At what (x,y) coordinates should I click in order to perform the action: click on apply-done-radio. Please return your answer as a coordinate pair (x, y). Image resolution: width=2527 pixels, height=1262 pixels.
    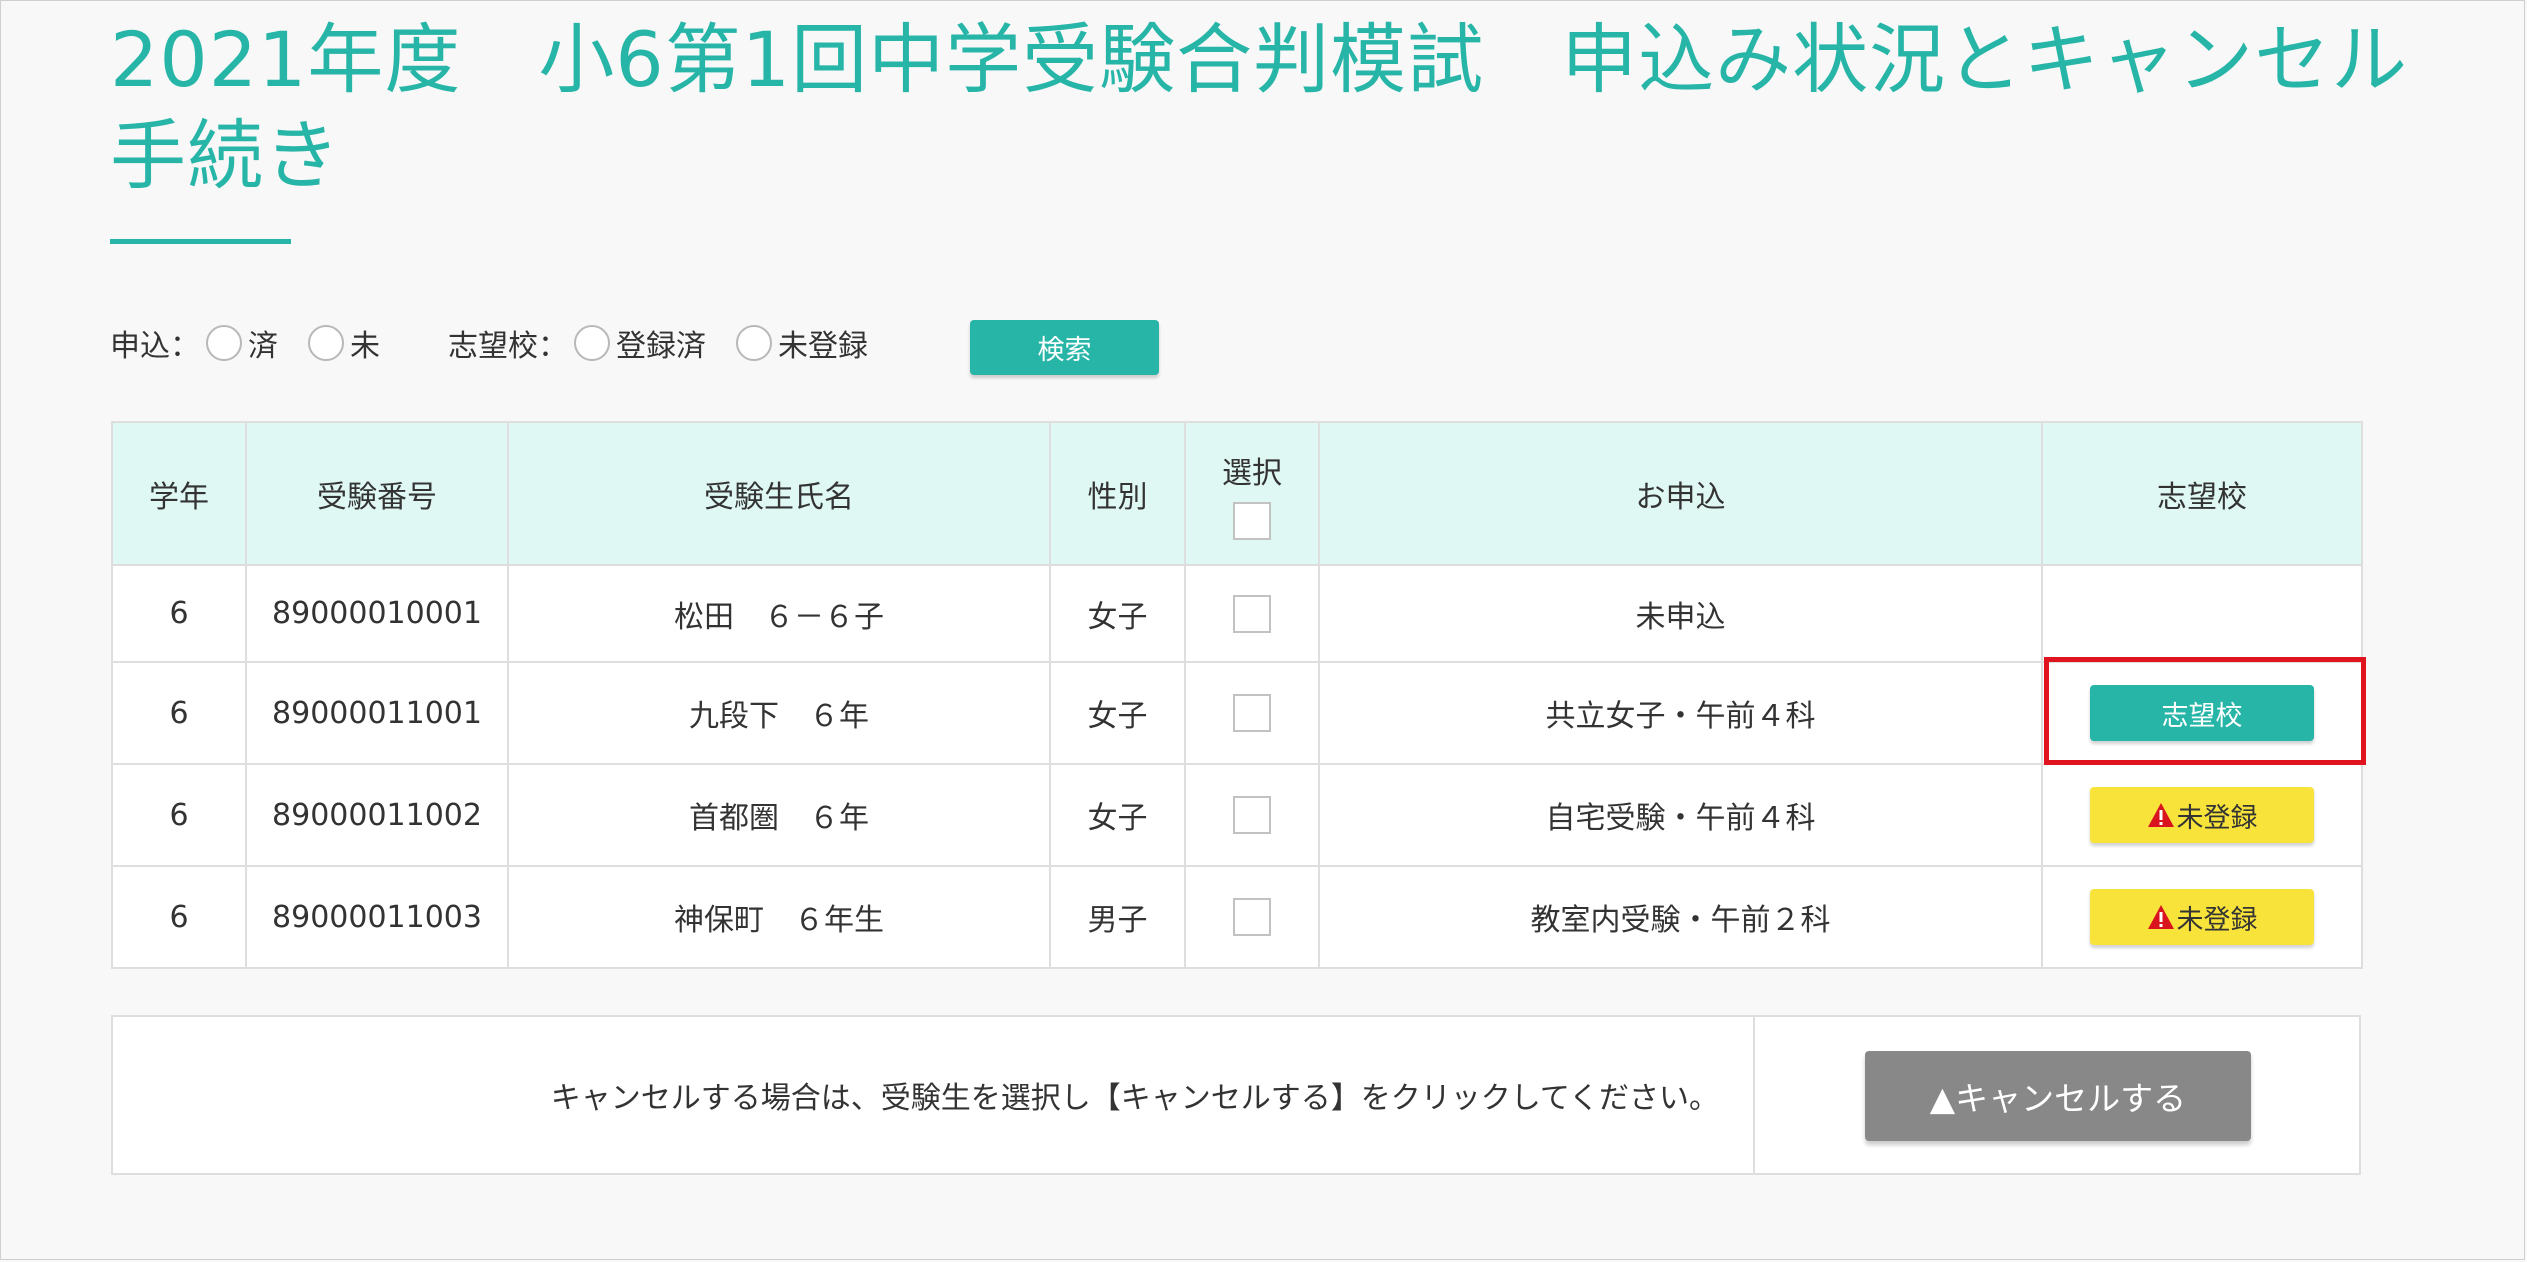
    Looking at the image, I should click on (224, 343).